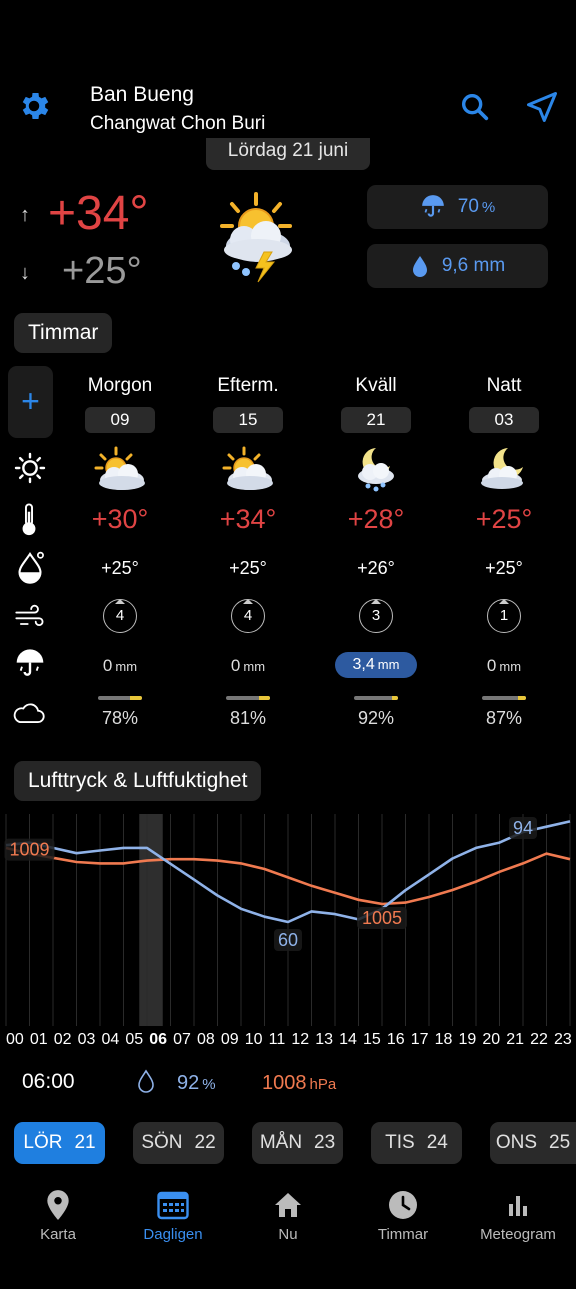 This screenshot has width=576, height=1289. What do you see at coordinates (248, 718) in the screenshot?
I see `period-cloud-cover: 81%` at bounding box center [248, 718].